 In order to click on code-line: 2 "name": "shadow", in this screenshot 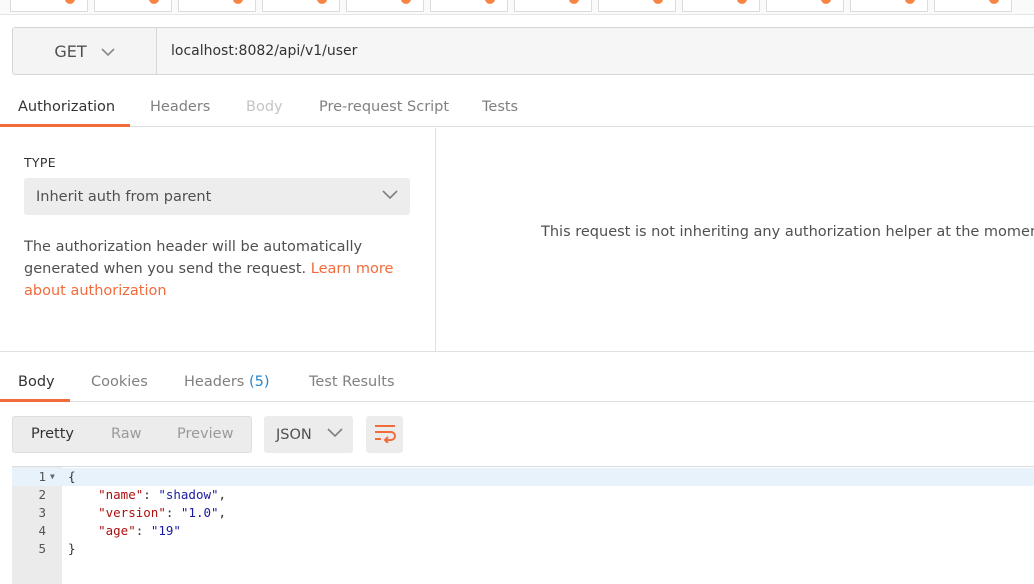, I will do `click(523, 495)`.